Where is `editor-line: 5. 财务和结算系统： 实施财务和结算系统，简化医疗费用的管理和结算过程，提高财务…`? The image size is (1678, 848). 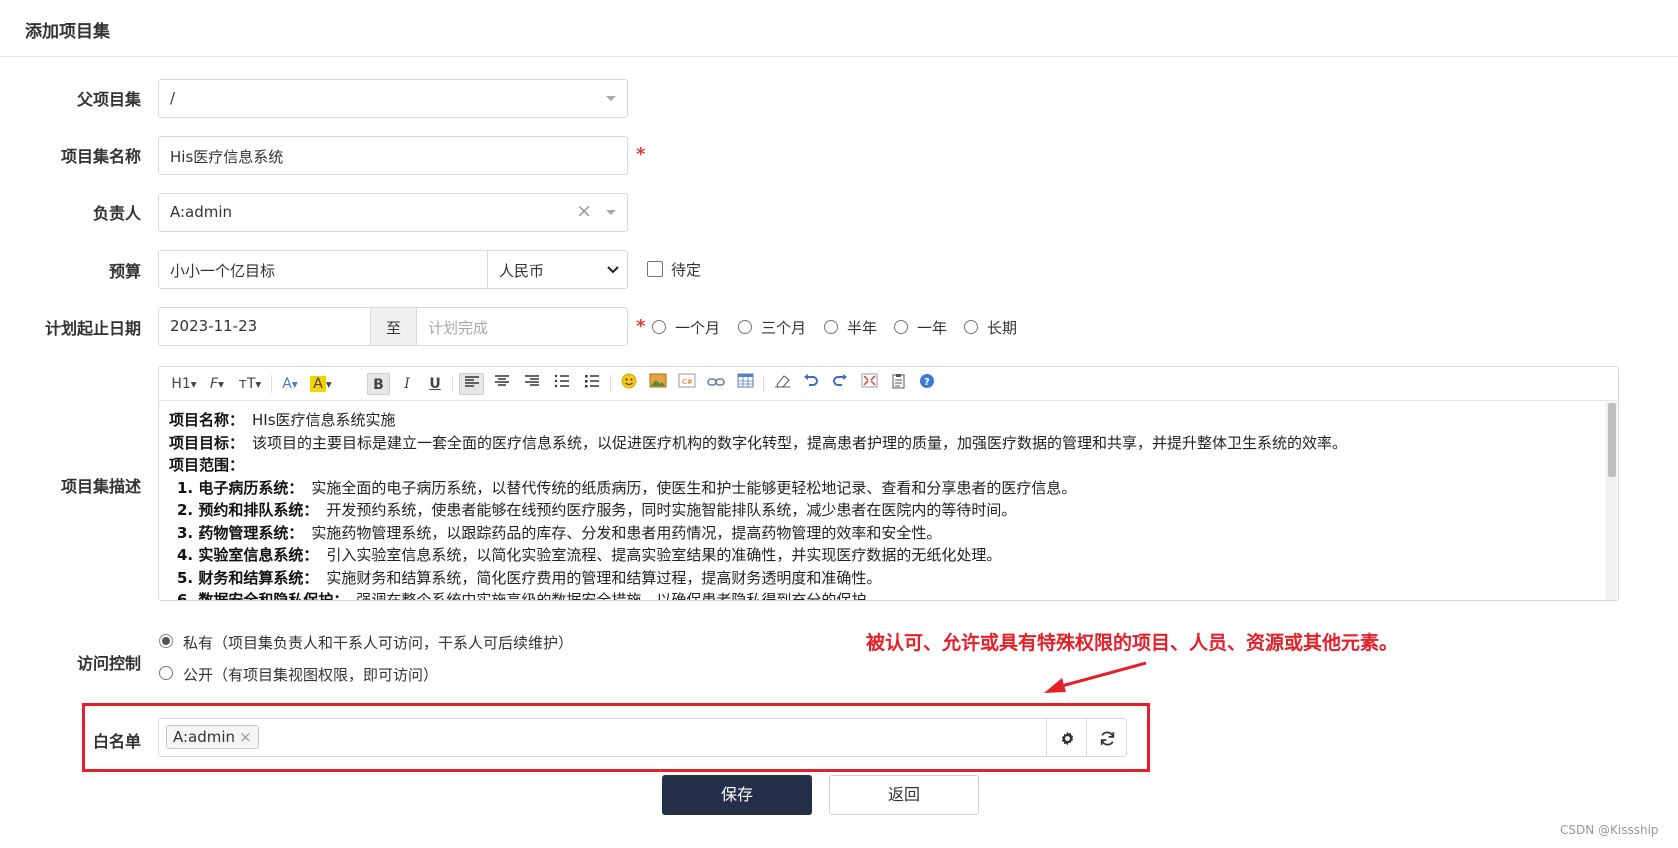
editor-line: 5. 财务和结算系统： 实施财务和结算系统，简化医疗费用的管理和结算过程，提高财务… is located at coordinates (884, 578).